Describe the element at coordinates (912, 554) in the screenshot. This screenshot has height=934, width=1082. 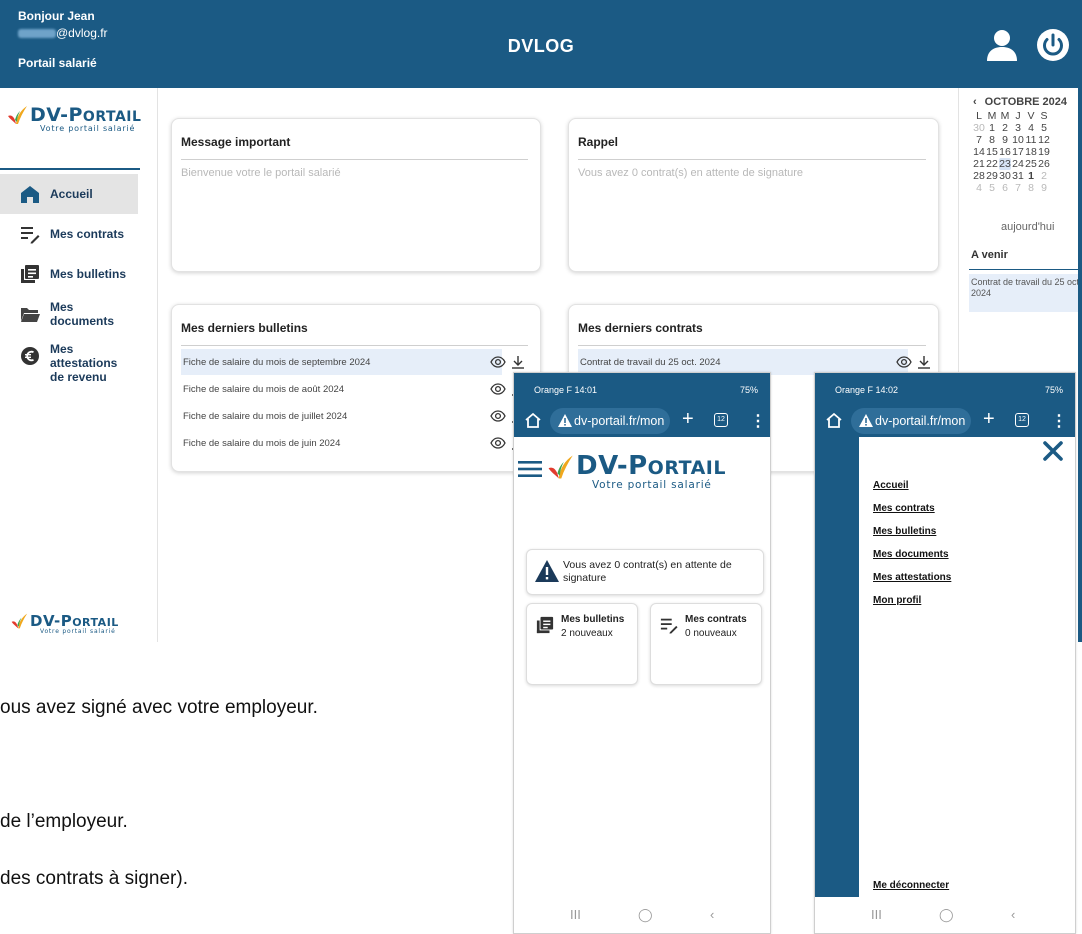
I see `menu-item-documents: Mes documents` at that location.